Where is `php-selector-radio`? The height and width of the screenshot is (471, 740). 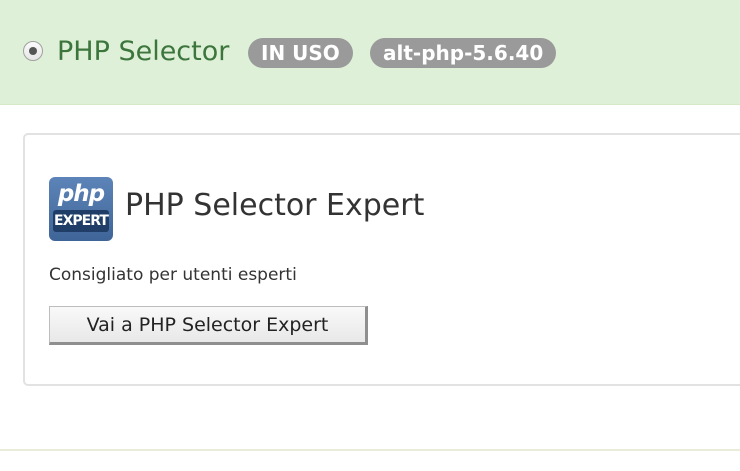 php-selector-radio is located at coordinates (33, 51).